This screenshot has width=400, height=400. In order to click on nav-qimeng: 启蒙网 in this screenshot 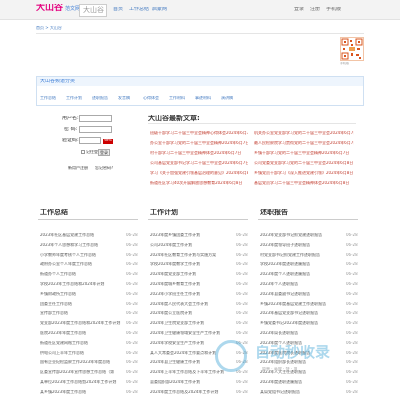, I will do `click(159, 9)`.